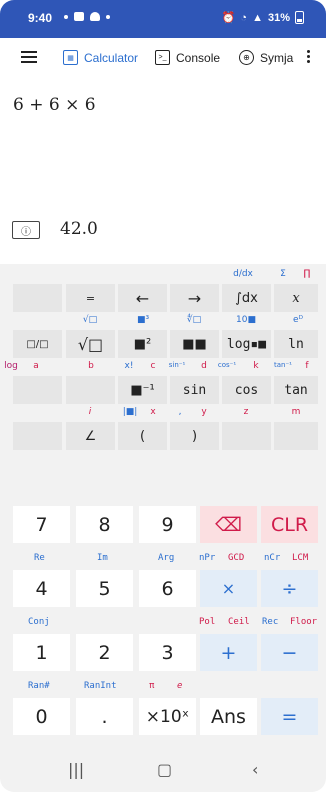  I want to click on divide-key: ÷, so click(289, 588).